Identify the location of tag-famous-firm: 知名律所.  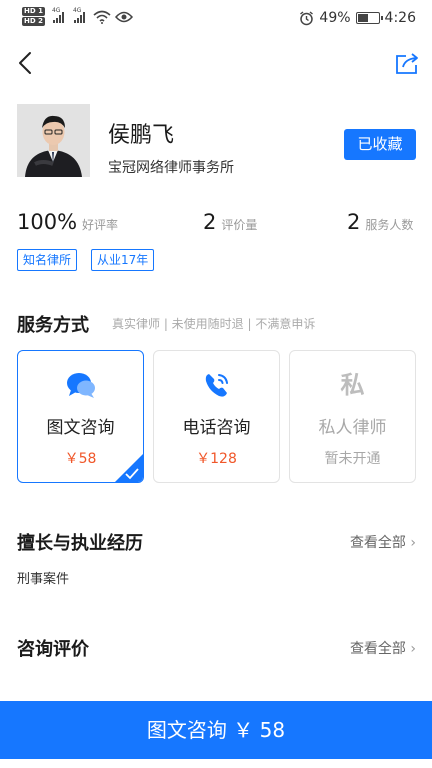
(47, 260).